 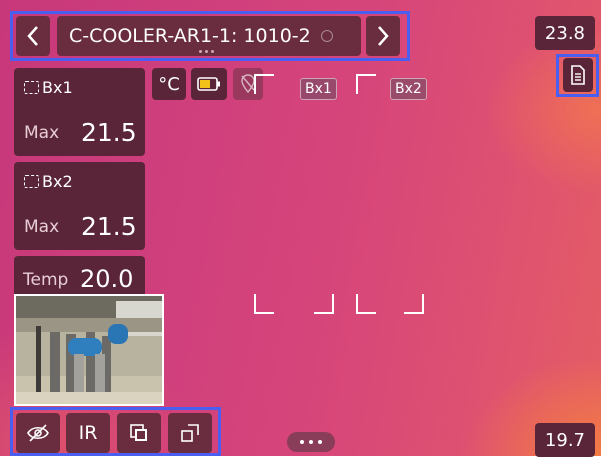 What do you see at coordinates (210, 36) in the screenshot?
I see `header-highlight` at bounding box center [210, 36].